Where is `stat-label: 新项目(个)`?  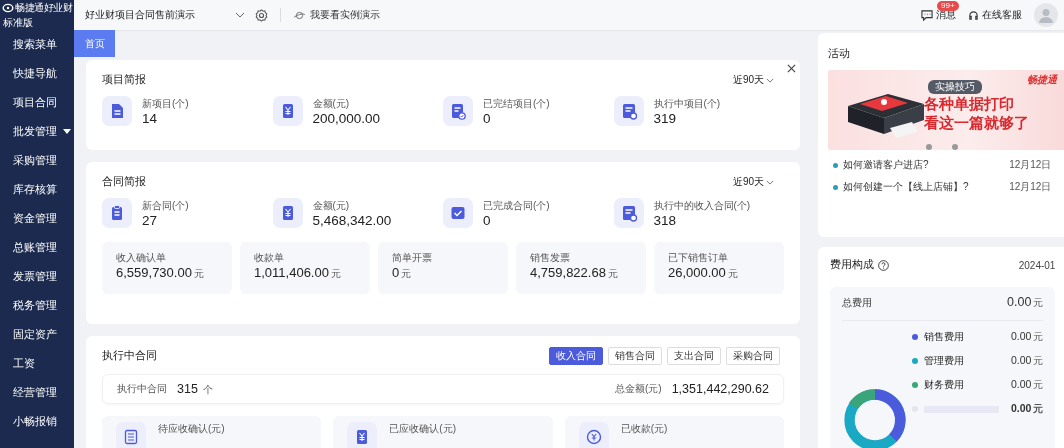 stat-label: 新项目(个) is located at coordinates (165, 103).